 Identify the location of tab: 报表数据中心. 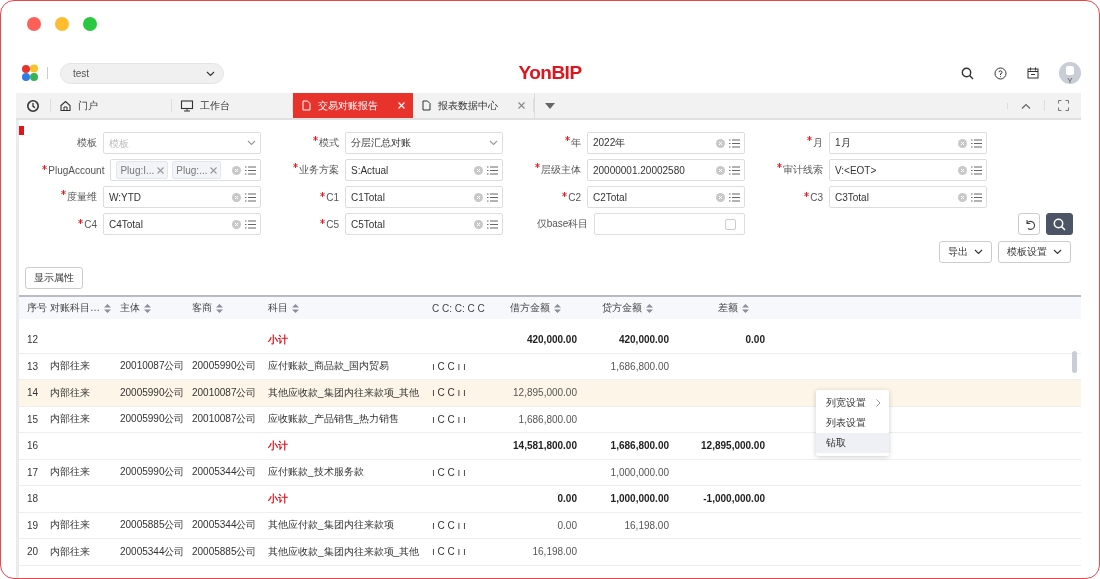
(473, 105).